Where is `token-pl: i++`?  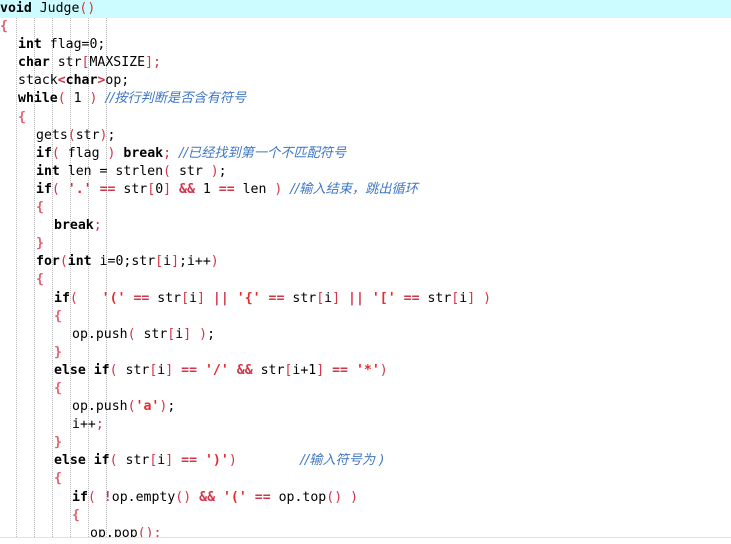
token-pl: i++ is located at coordinates (84, 425).